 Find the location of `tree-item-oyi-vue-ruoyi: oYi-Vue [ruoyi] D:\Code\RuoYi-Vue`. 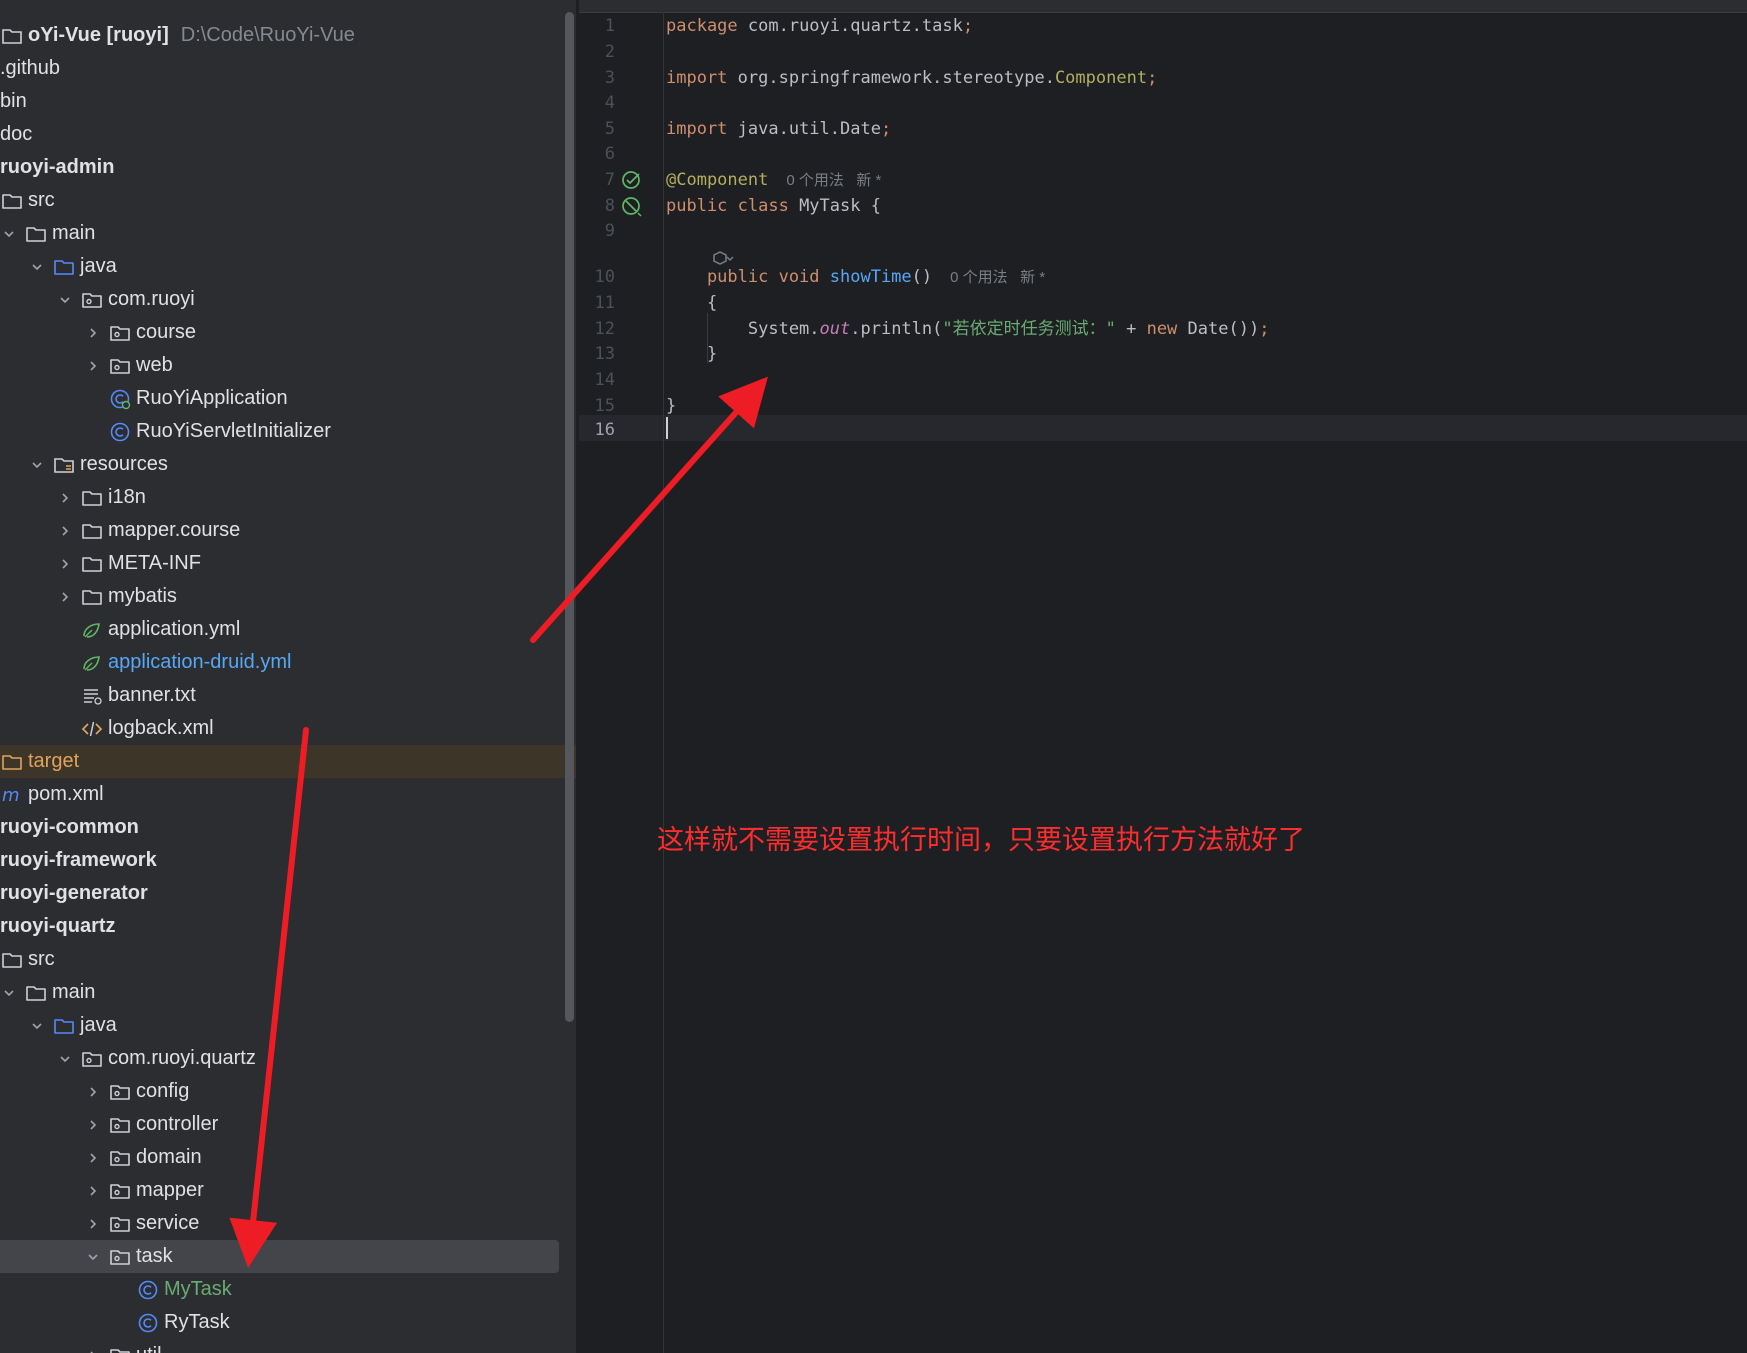

tree-item-oyi-vue-ruoyi: oYi-Vue [ruoyi] D:\Code\RuoYi-Vue is located at coordinates (280, 35).